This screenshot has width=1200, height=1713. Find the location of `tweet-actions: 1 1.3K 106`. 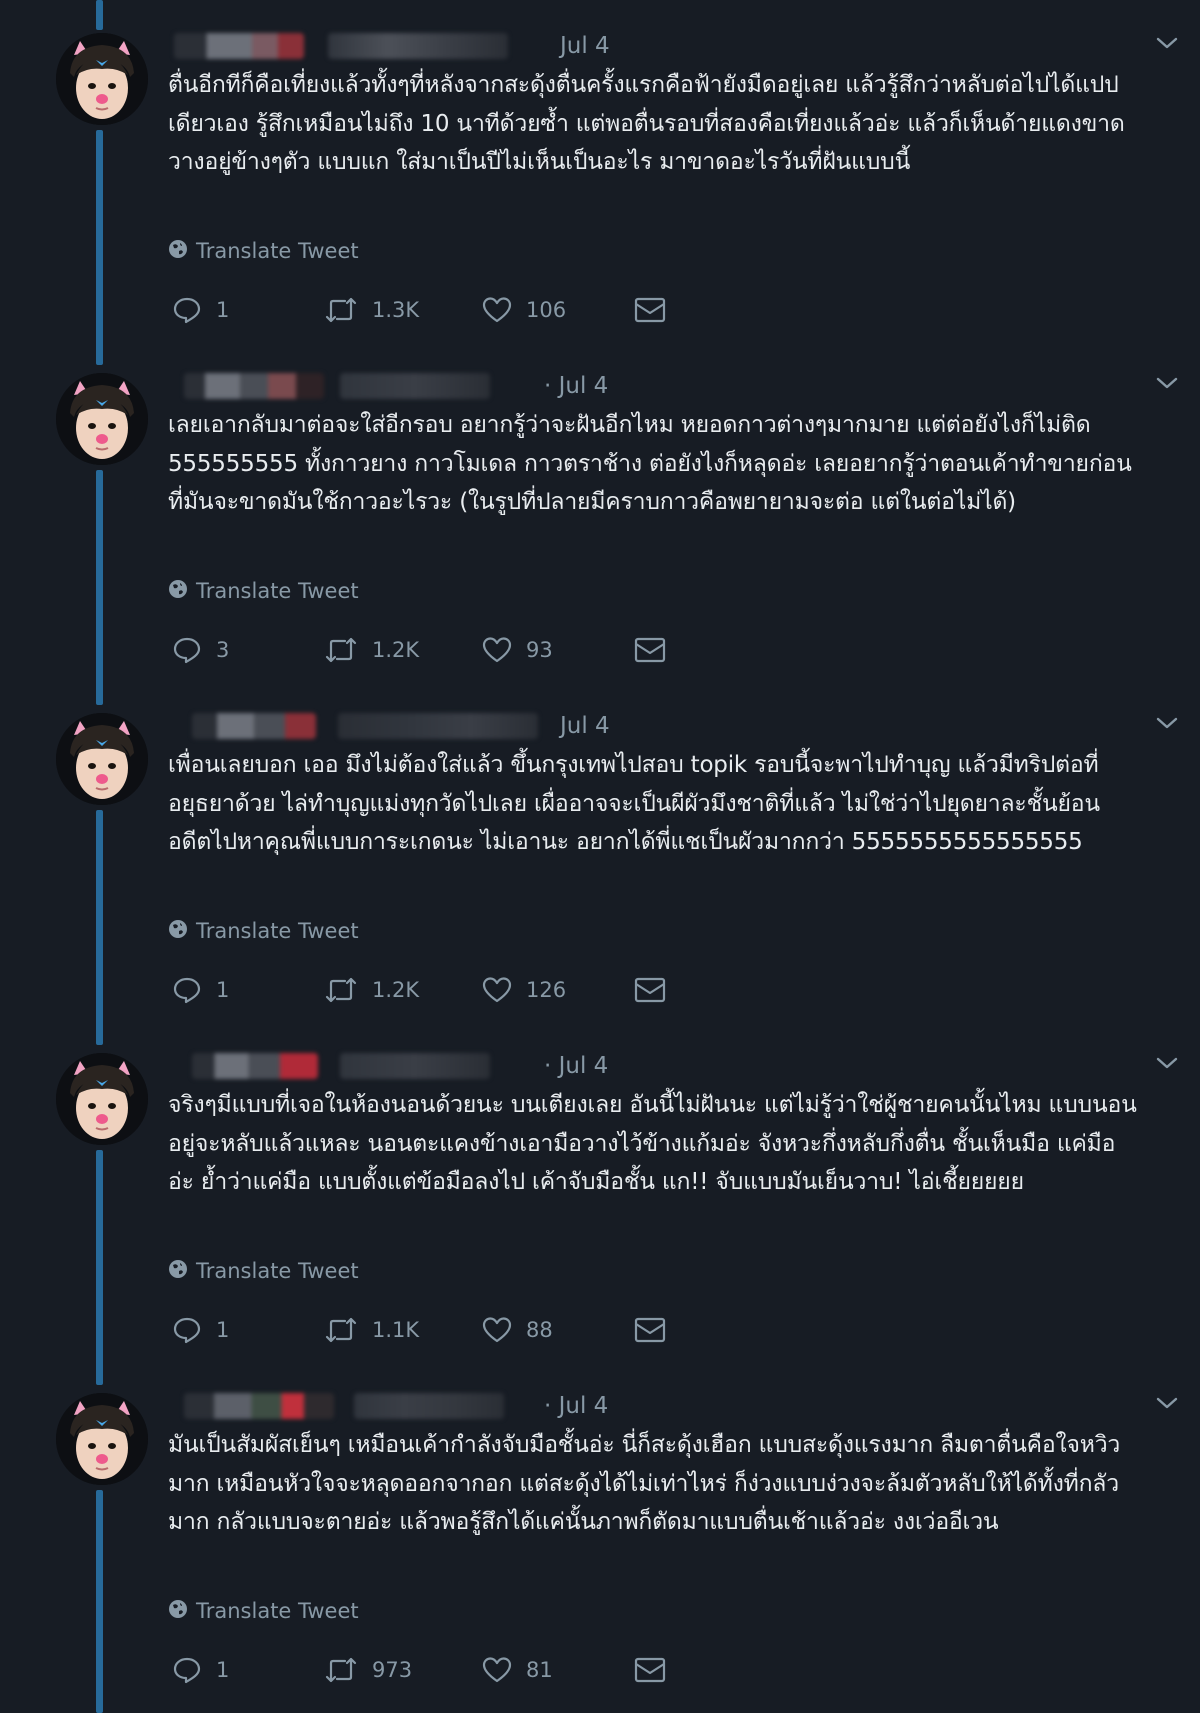

tweet-actions: 1 1.3K 106 is located at coordinates (452, 310).